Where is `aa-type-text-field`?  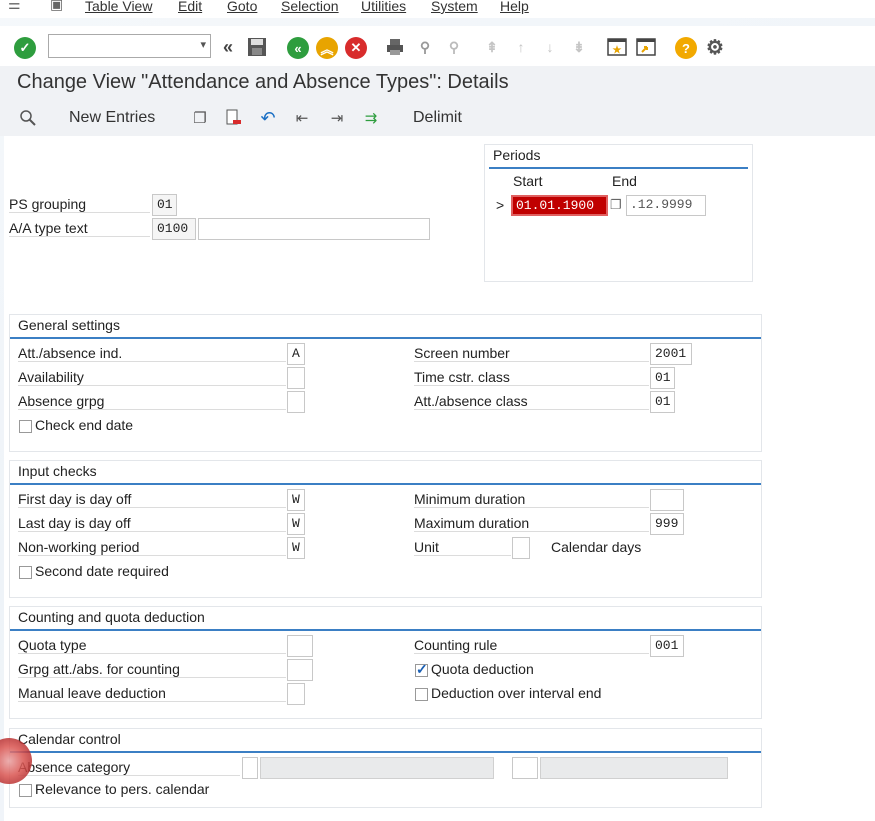
aa-type-text-field is located at coordinates (314, 229).